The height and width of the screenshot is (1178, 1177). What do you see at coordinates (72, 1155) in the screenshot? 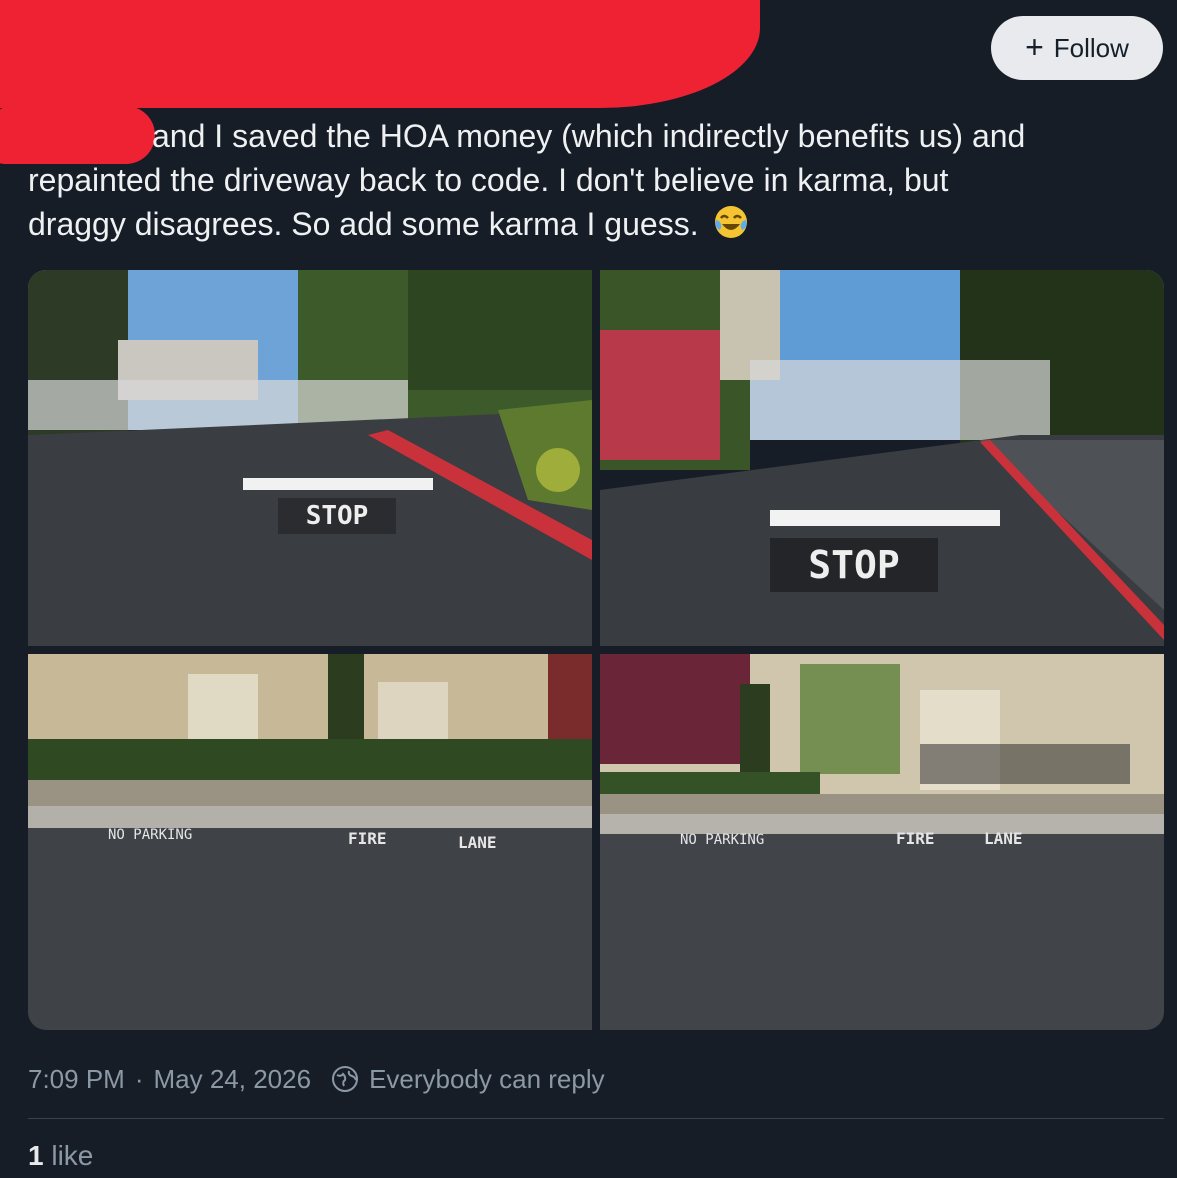
I see `like-label: like` at bounding box center [72, 1155].